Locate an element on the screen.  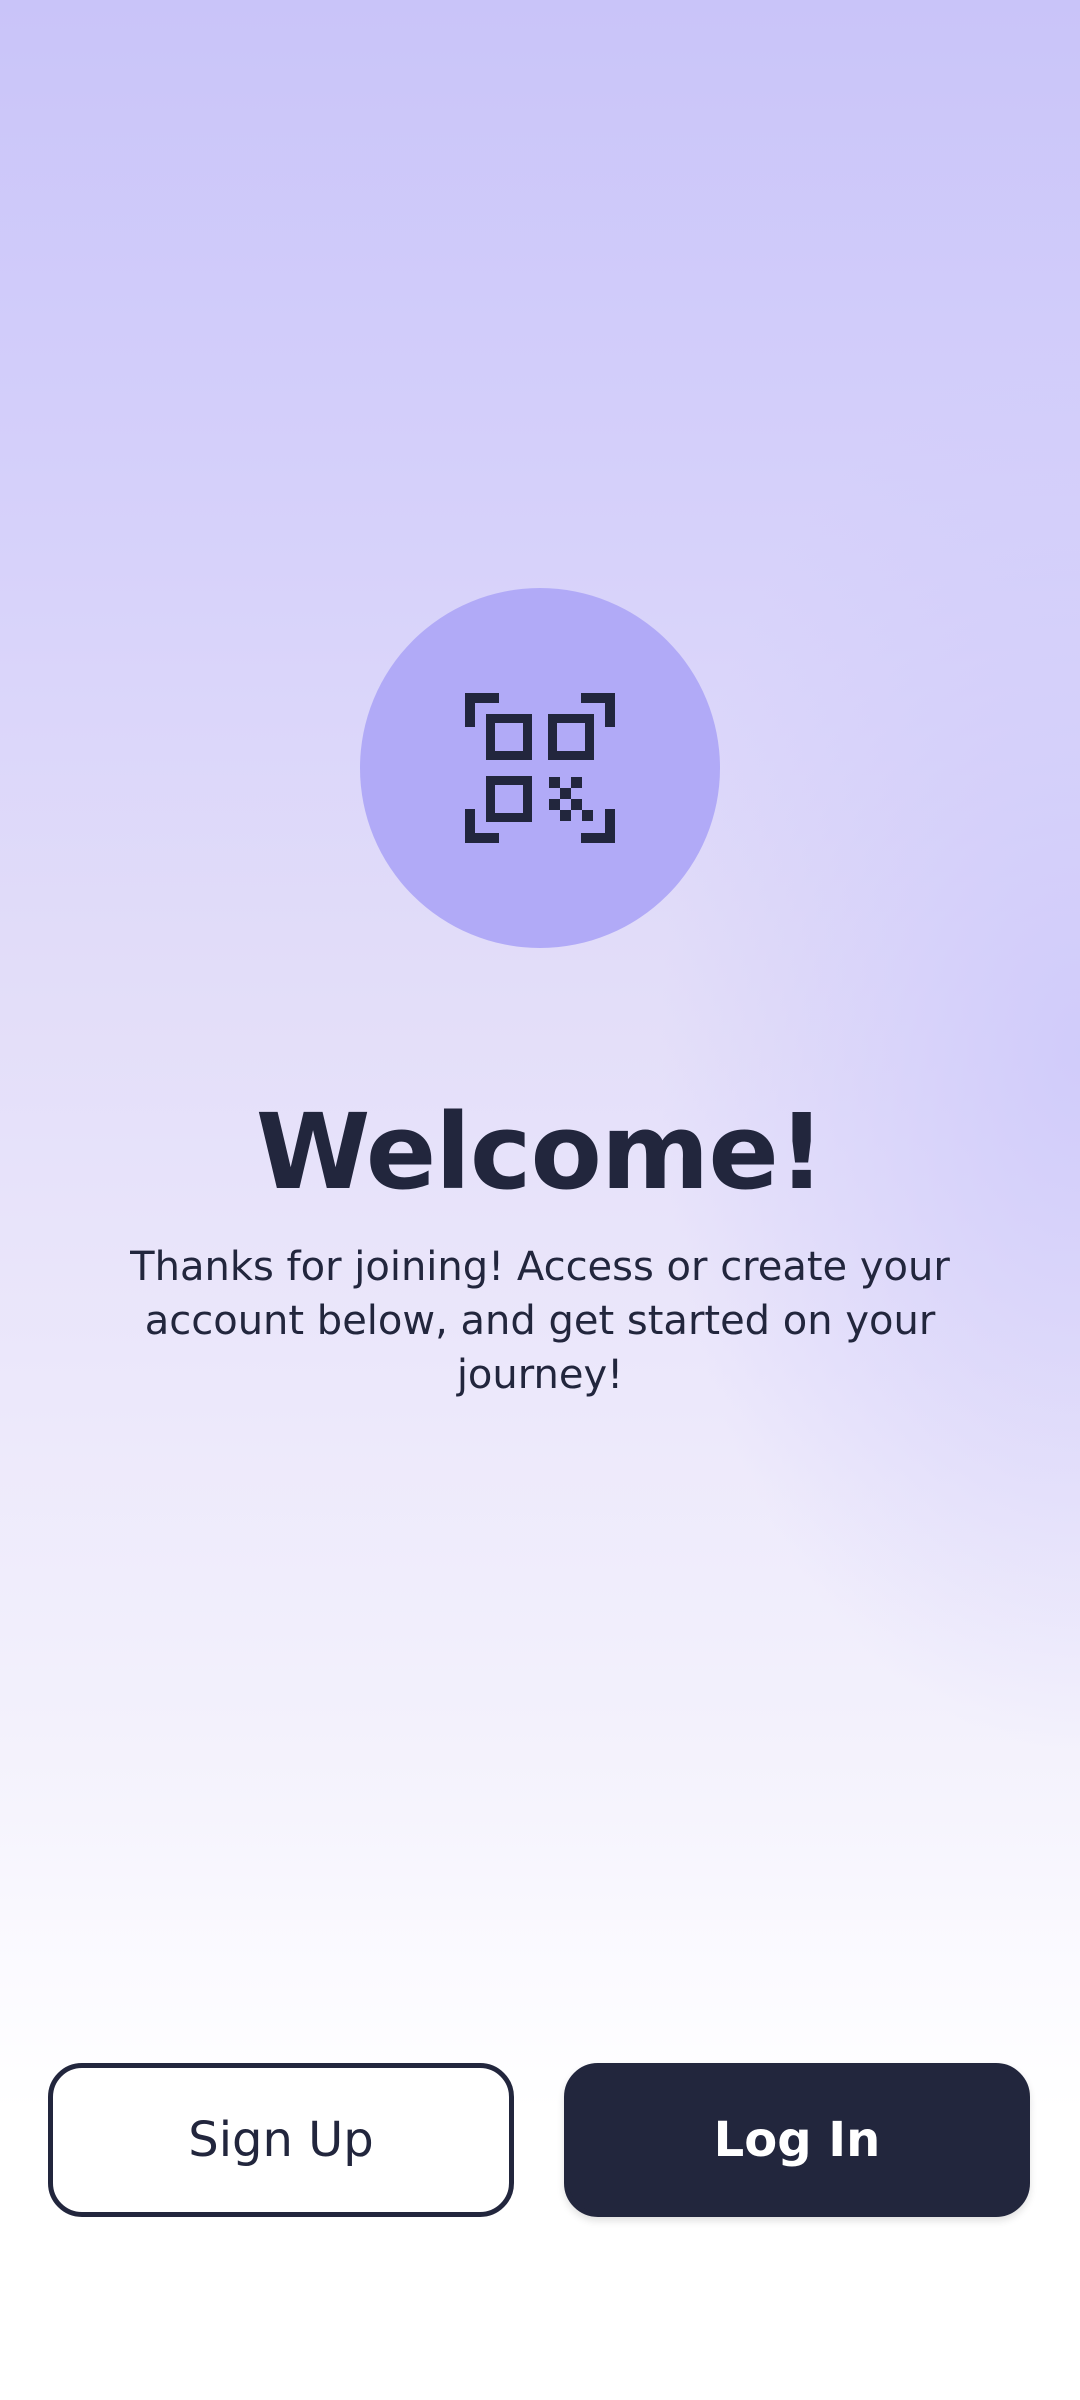
sign-up-label: Sign Up is located at coordinates (281, 2140).